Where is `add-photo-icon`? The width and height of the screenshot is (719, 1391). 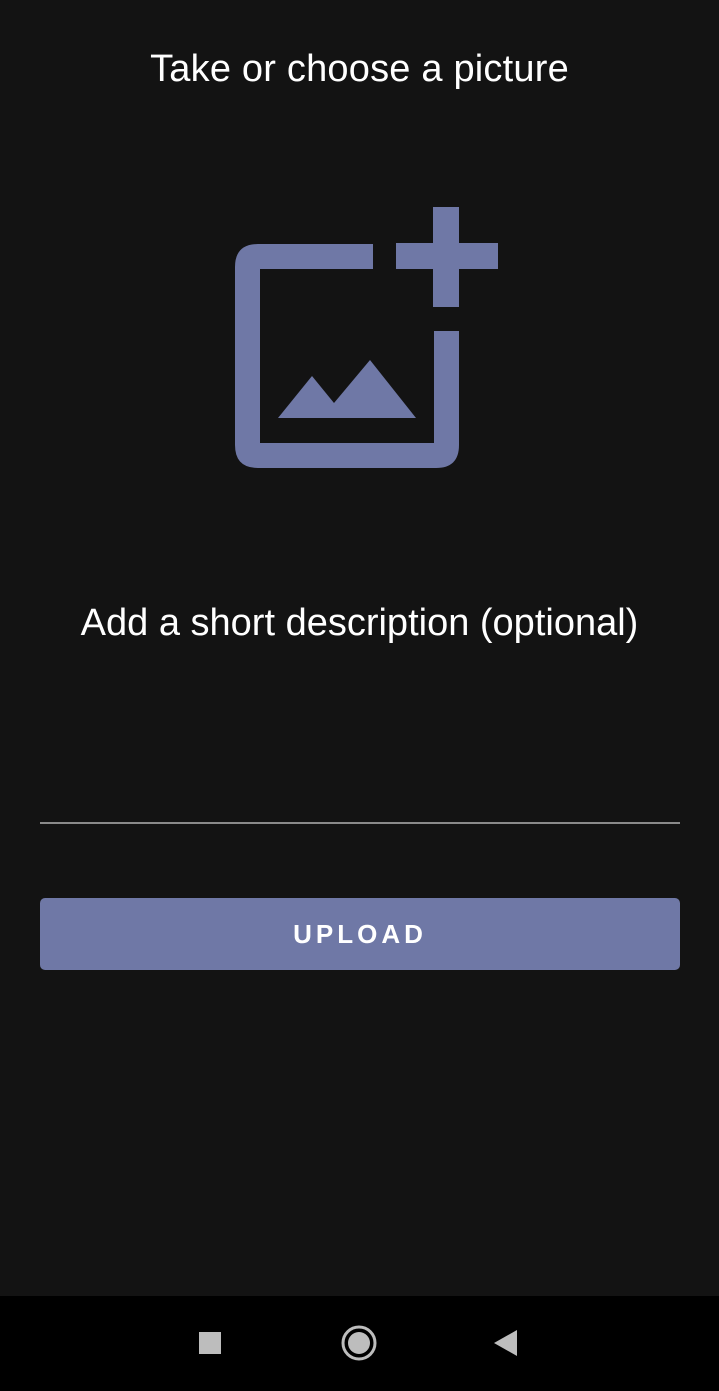 add-photo-icon is located at coordinates (367, 337).